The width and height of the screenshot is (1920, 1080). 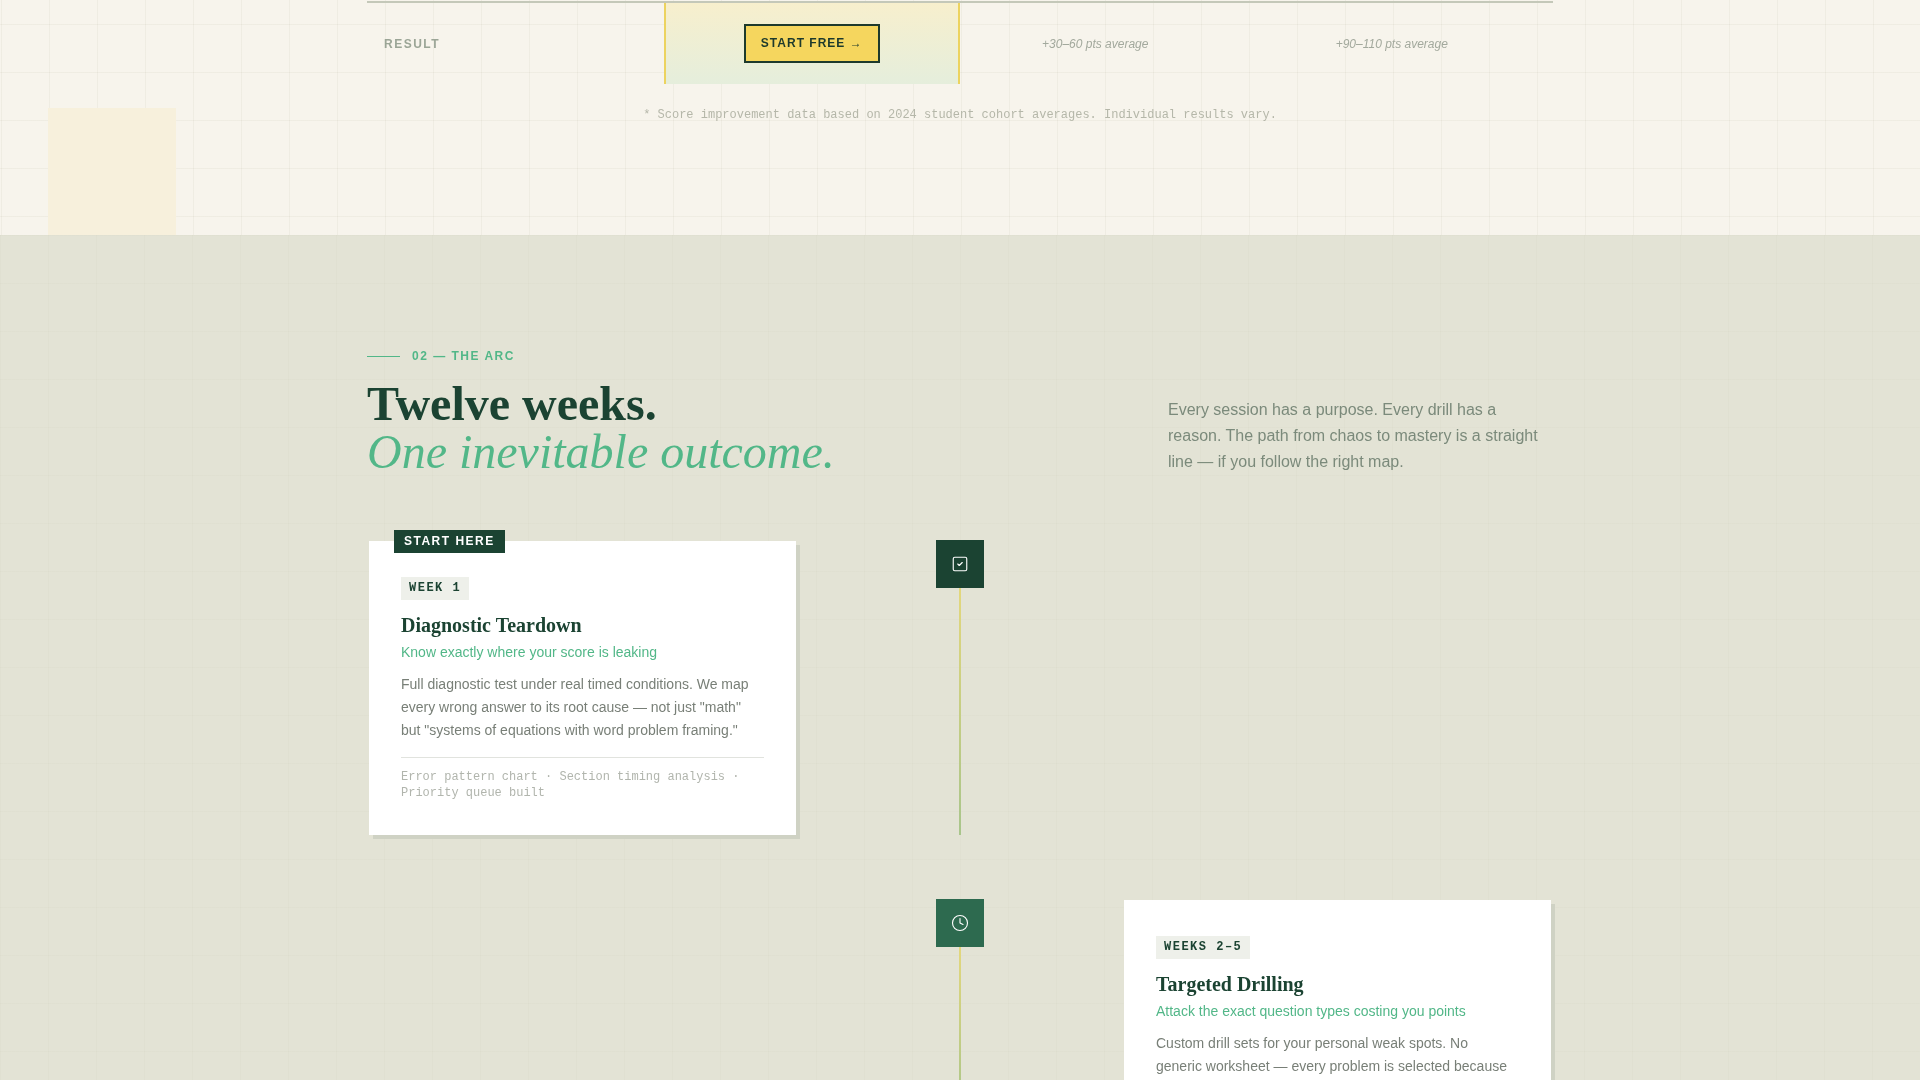 What do you see at coordinates (492, 626) in the screenshot?
I see `card-title: Diagnostic Teardown` at bounding box center [492, 626].